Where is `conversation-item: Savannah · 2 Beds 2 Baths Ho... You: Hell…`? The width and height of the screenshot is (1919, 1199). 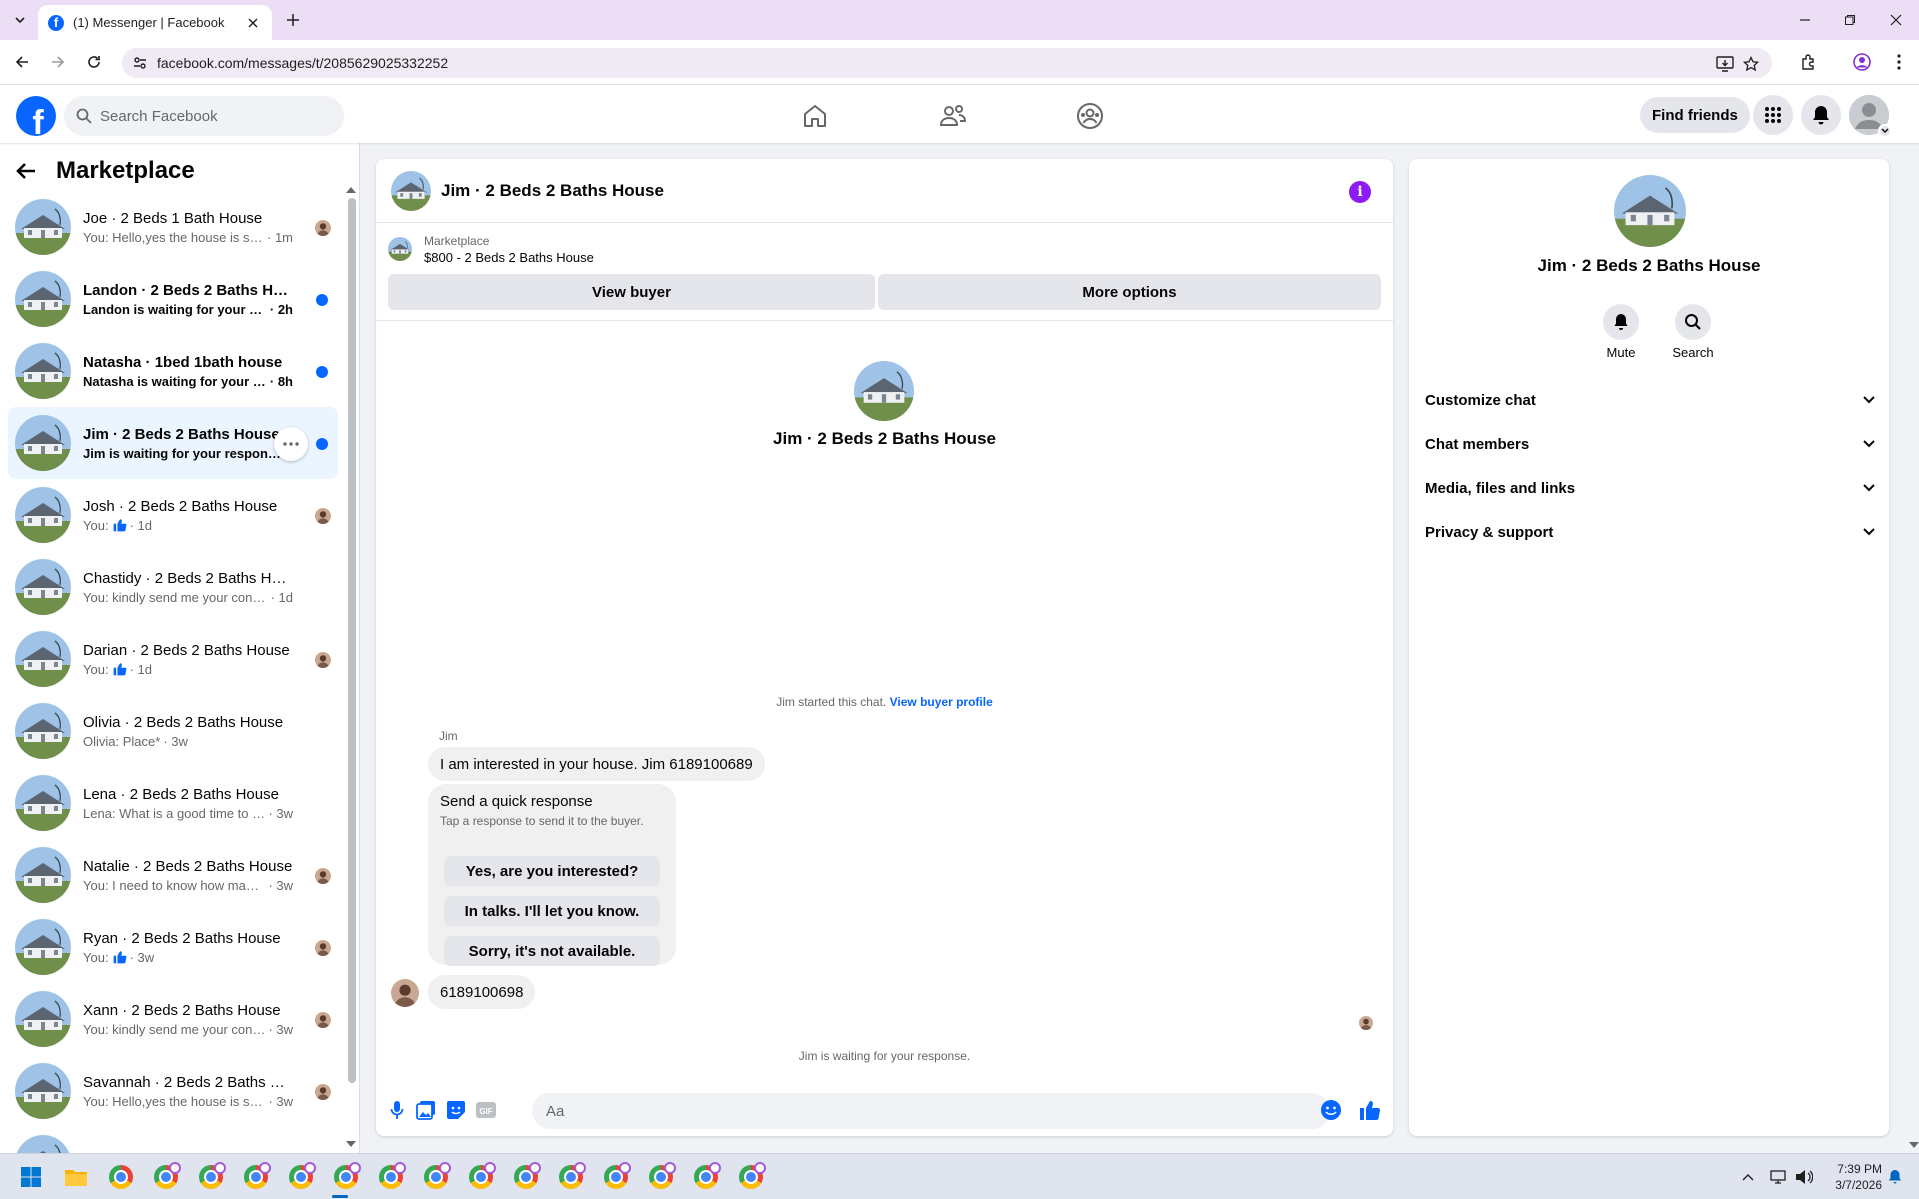
conversation-item: Savannah · 2 Beds 2 Baths Ho... You: Hell… is located at coordinates (173, 1091).